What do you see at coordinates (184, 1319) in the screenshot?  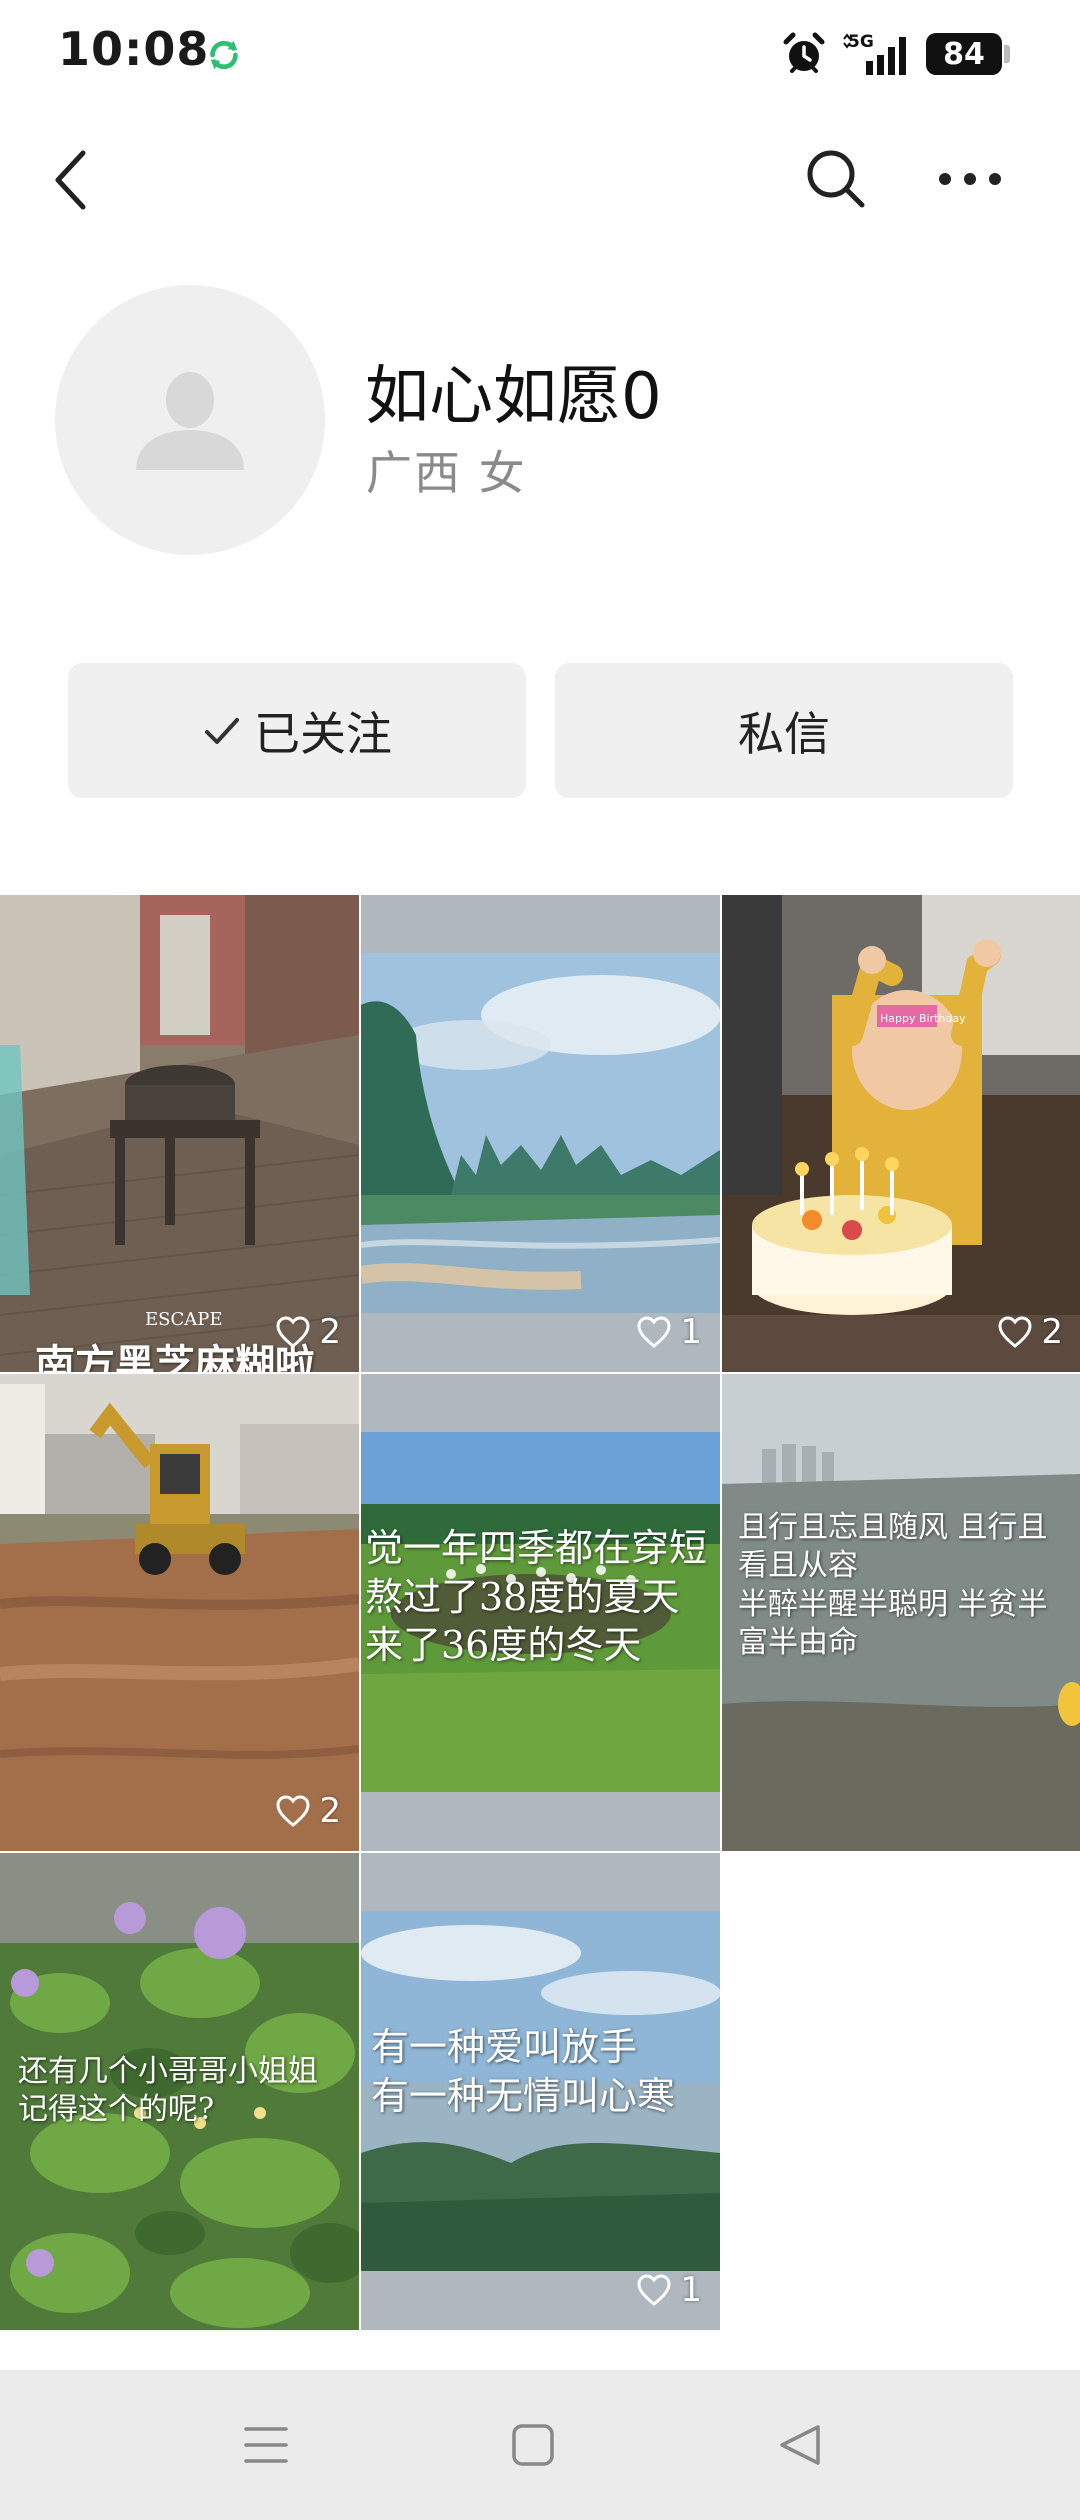 I see `post-watermark: ESCAPE` at bounding box center [184, 1319].